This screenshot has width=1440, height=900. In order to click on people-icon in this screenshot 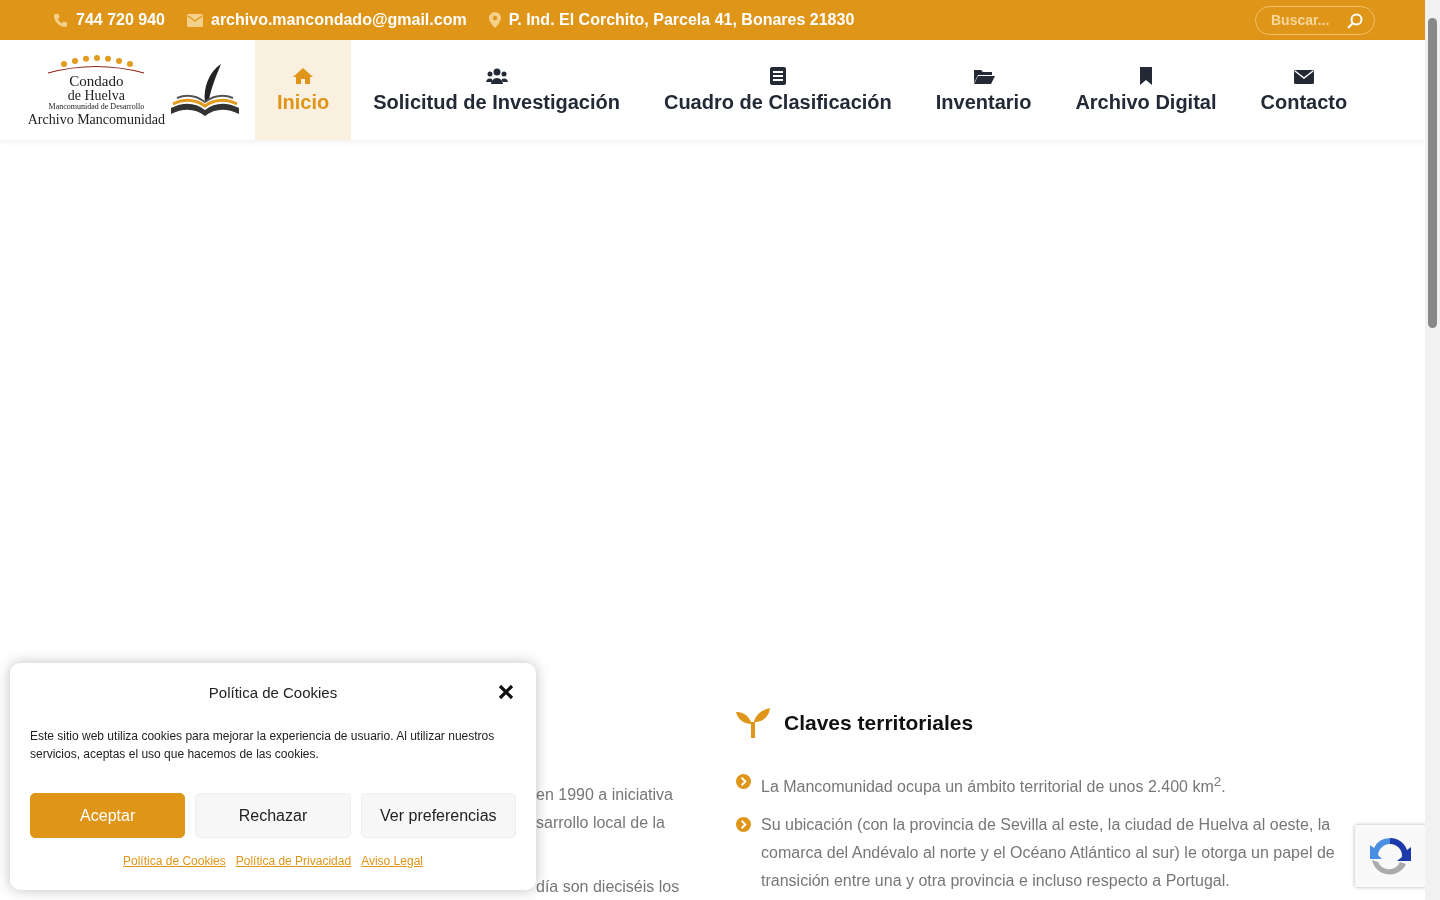, I will do `click(496, 75)`.